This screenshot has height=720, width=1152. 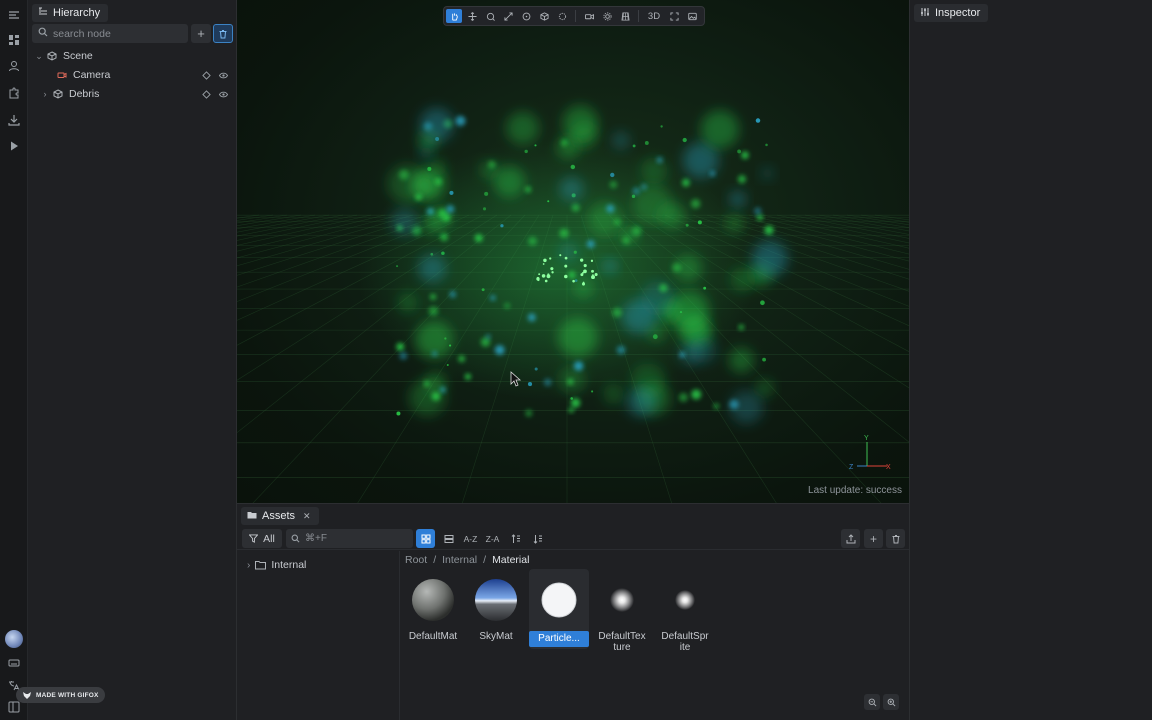 I want to click on avatar, so click(x=14, y=639).